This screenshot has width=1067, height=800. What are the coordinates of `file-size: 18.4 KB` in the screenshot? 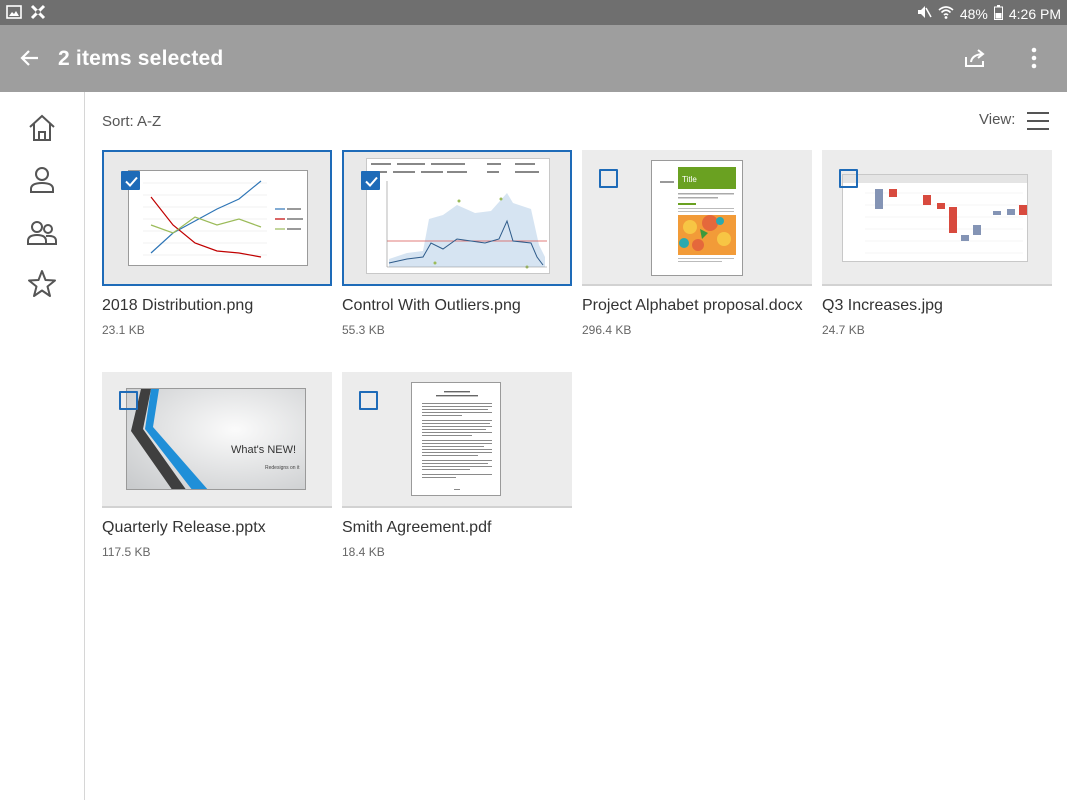 It's located at (363, 552).